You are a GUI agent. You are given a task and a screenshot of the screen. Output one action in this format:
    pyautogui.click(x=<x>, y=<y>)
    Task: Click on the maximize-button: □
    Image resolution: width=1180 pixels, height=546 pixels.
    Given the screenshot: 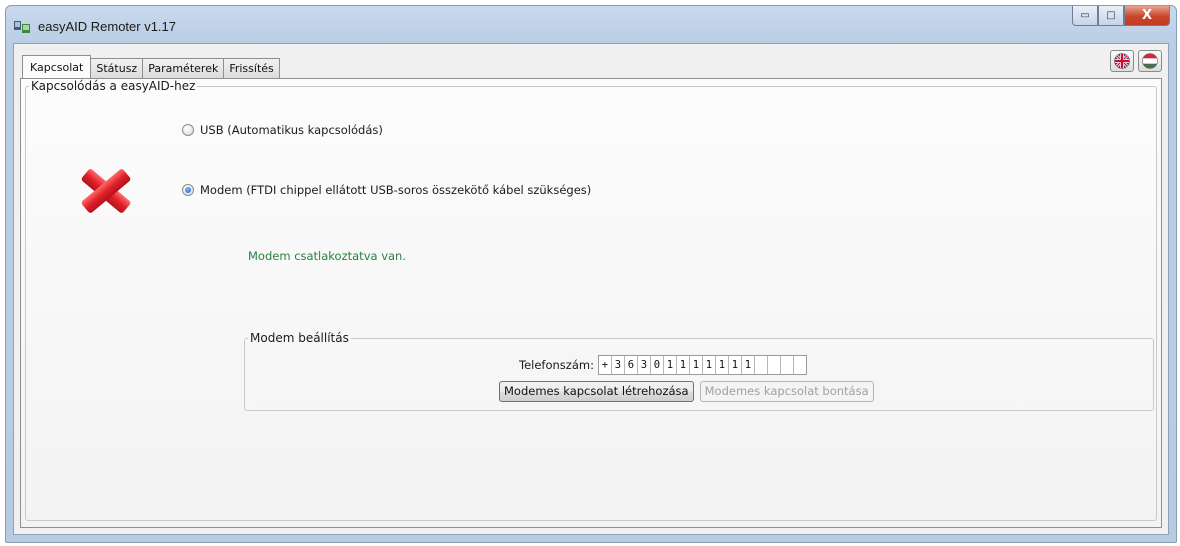 What is the action you would take?
    pyautogui.click(x=1111, y=16)
    